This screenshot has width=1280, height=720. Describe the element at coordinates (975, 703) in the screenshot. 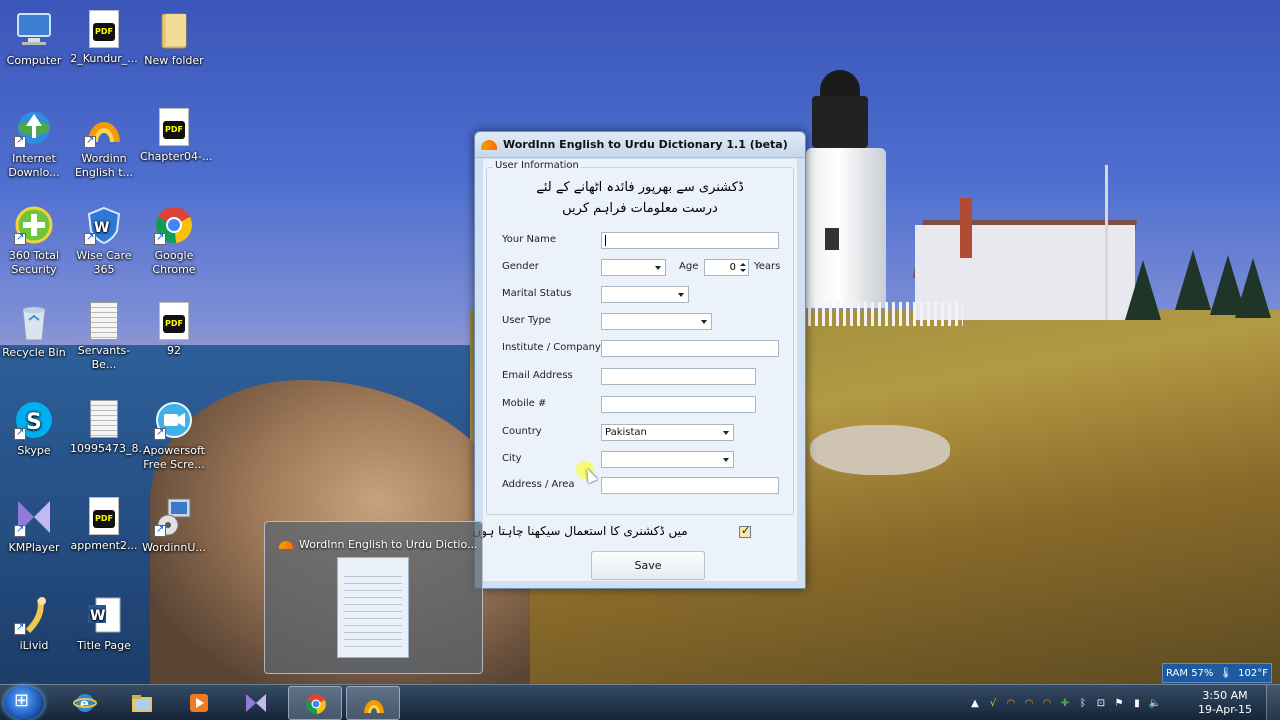

I see `tray-expand-icon: ▲` at that location.